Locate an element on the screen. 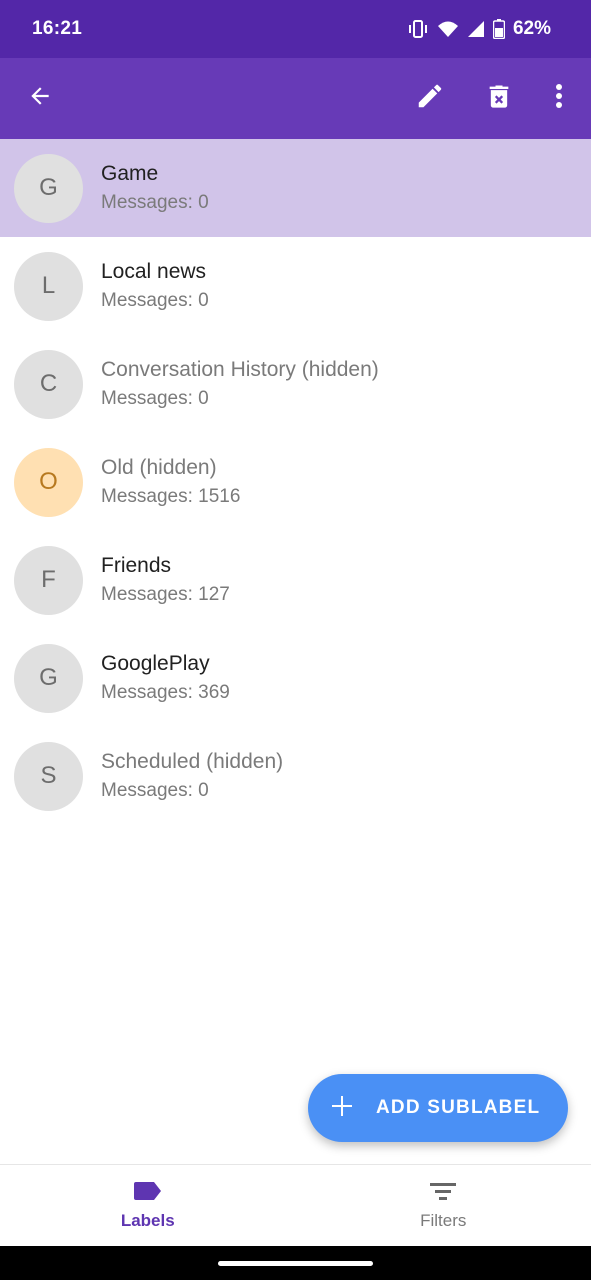 The height and width of the screenshot is (1280, 591). label-name: Old (hidden) is located at coordinates (159, 467).